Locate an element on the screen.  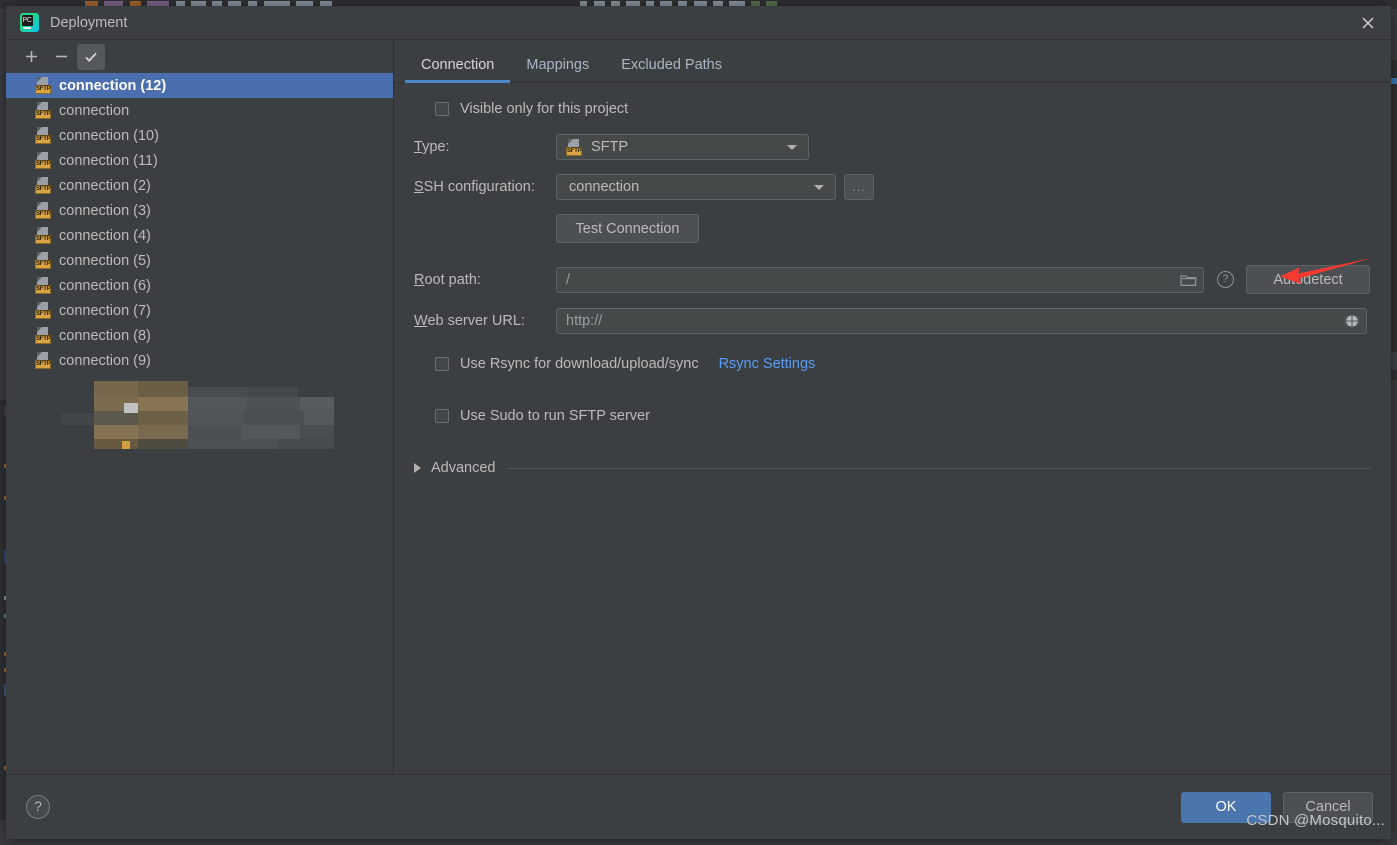
tab-connection: Connection is located at coordinates (458, 70).